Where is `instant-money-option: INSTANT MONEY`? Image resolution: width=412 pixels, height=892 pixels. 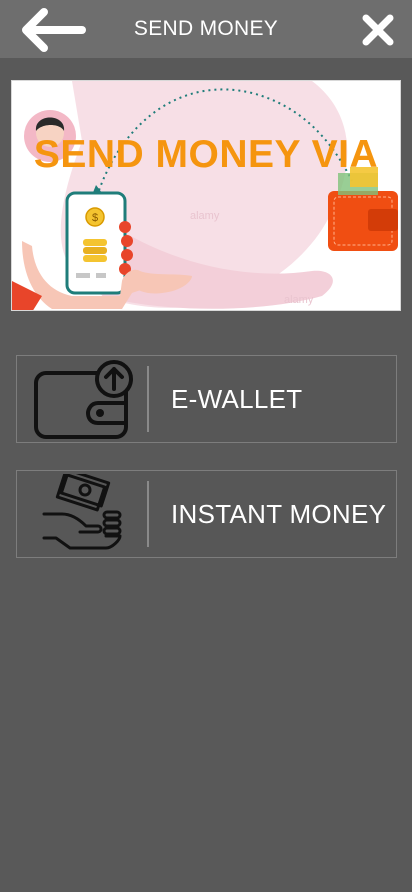 instant-money-option: INSTANT MONEY is located at coordinates (206, 514).